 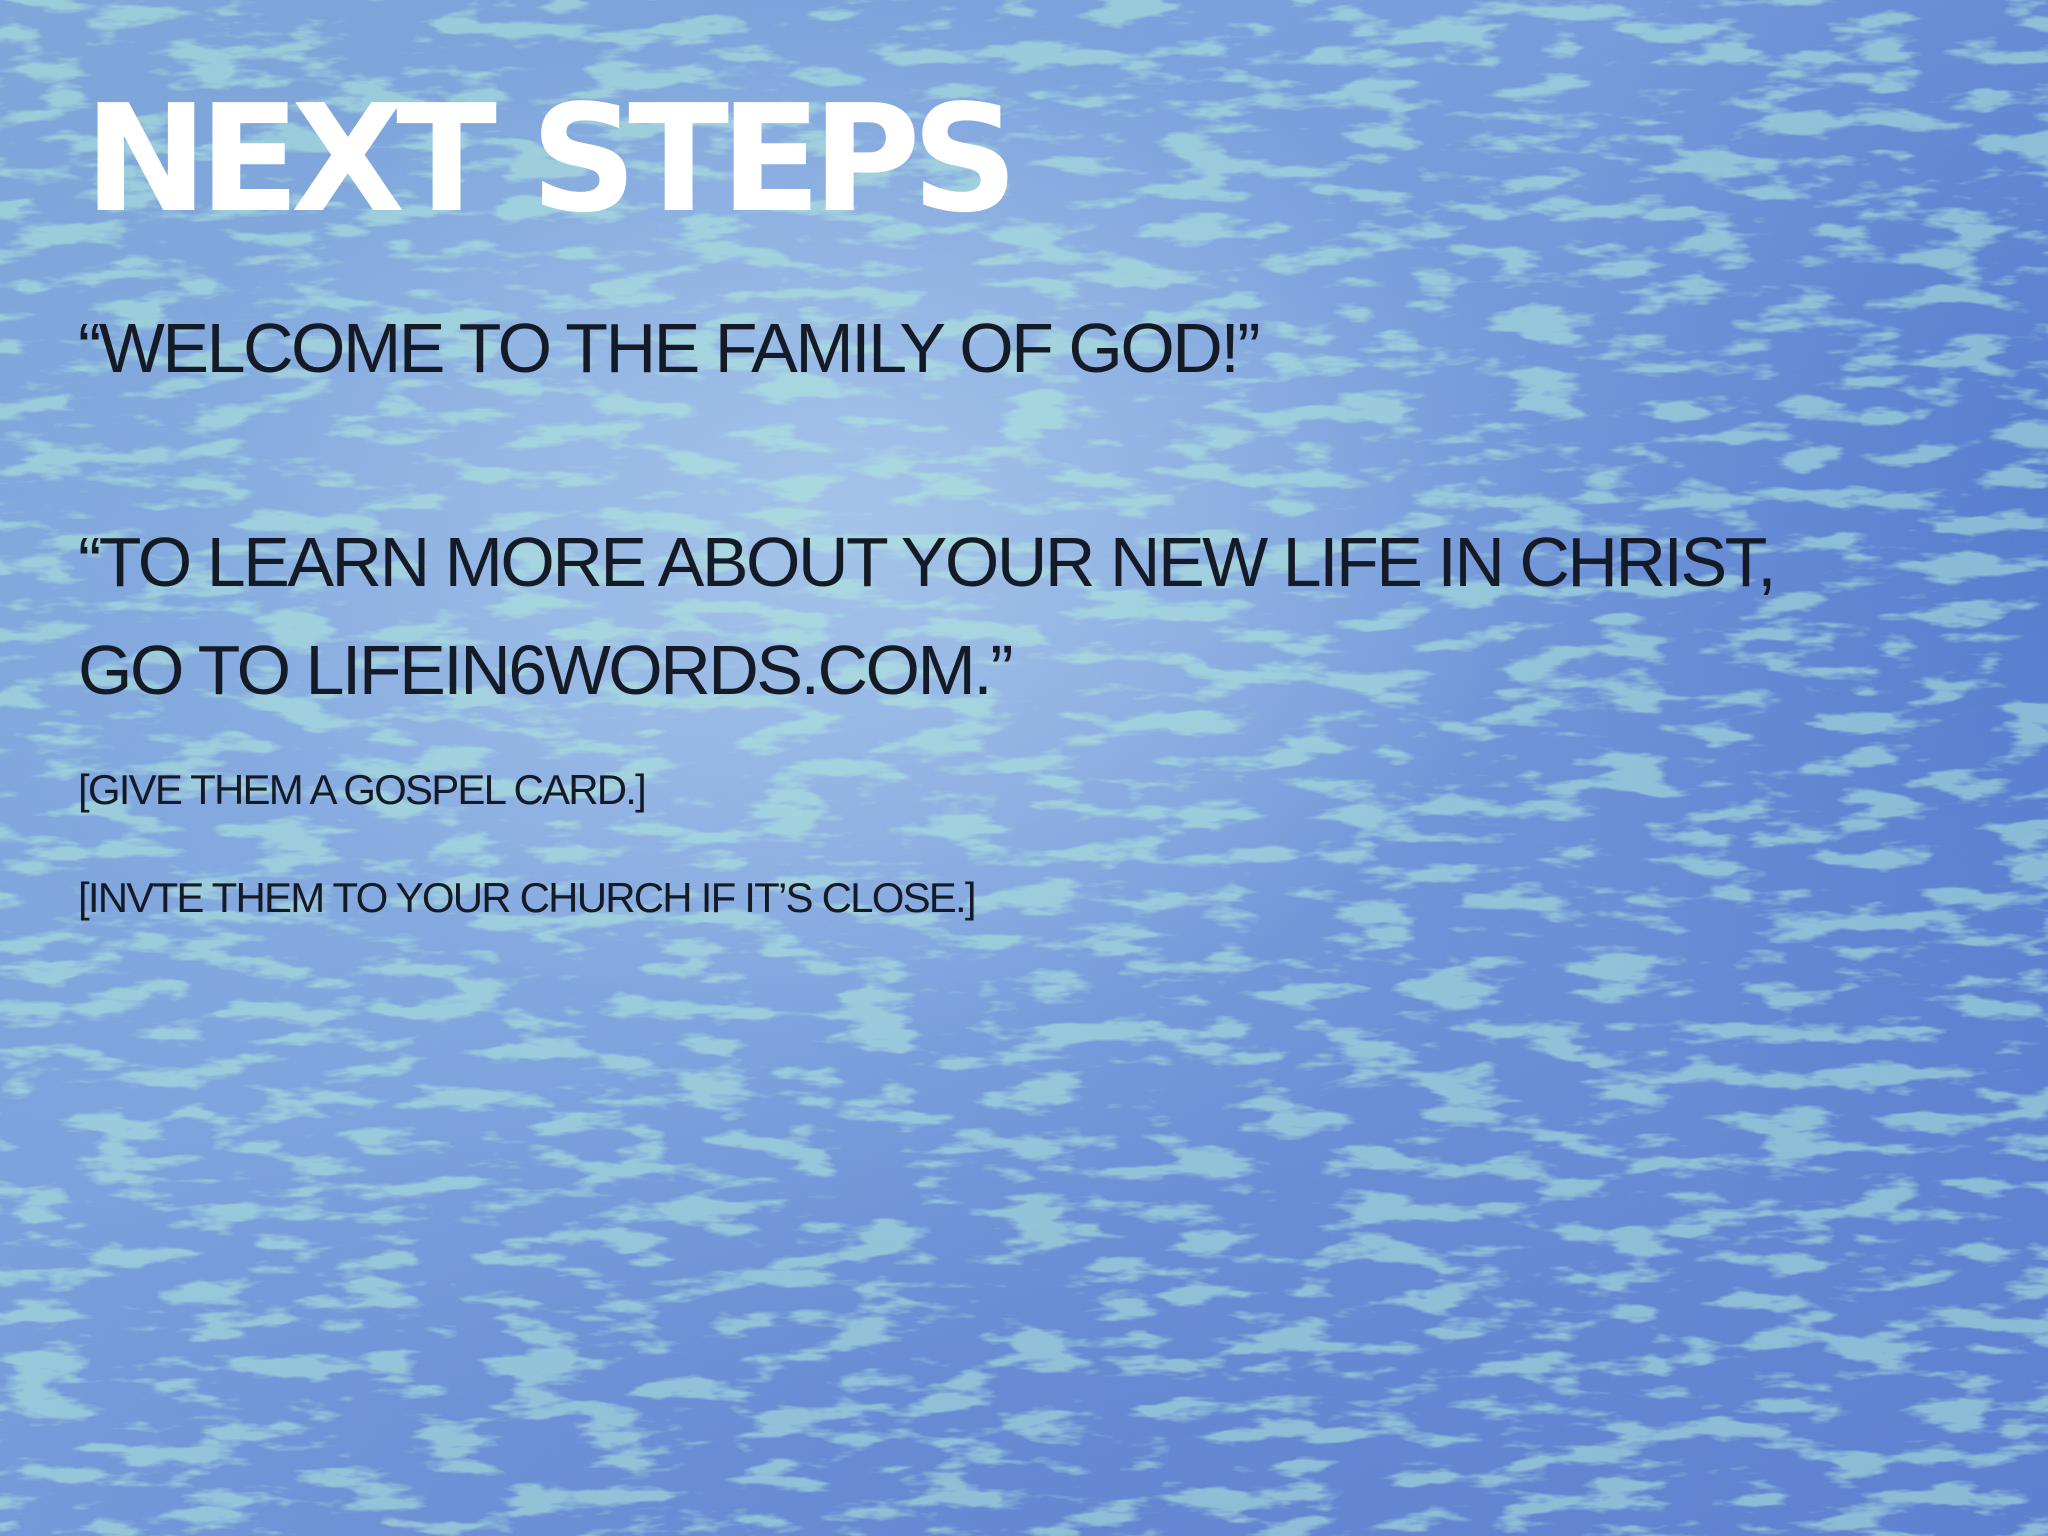 What do you see at coordinates (551, 159) in the screenshot?
I see `slide-title: NEXT STEPS` at bounding box center [551, 159].